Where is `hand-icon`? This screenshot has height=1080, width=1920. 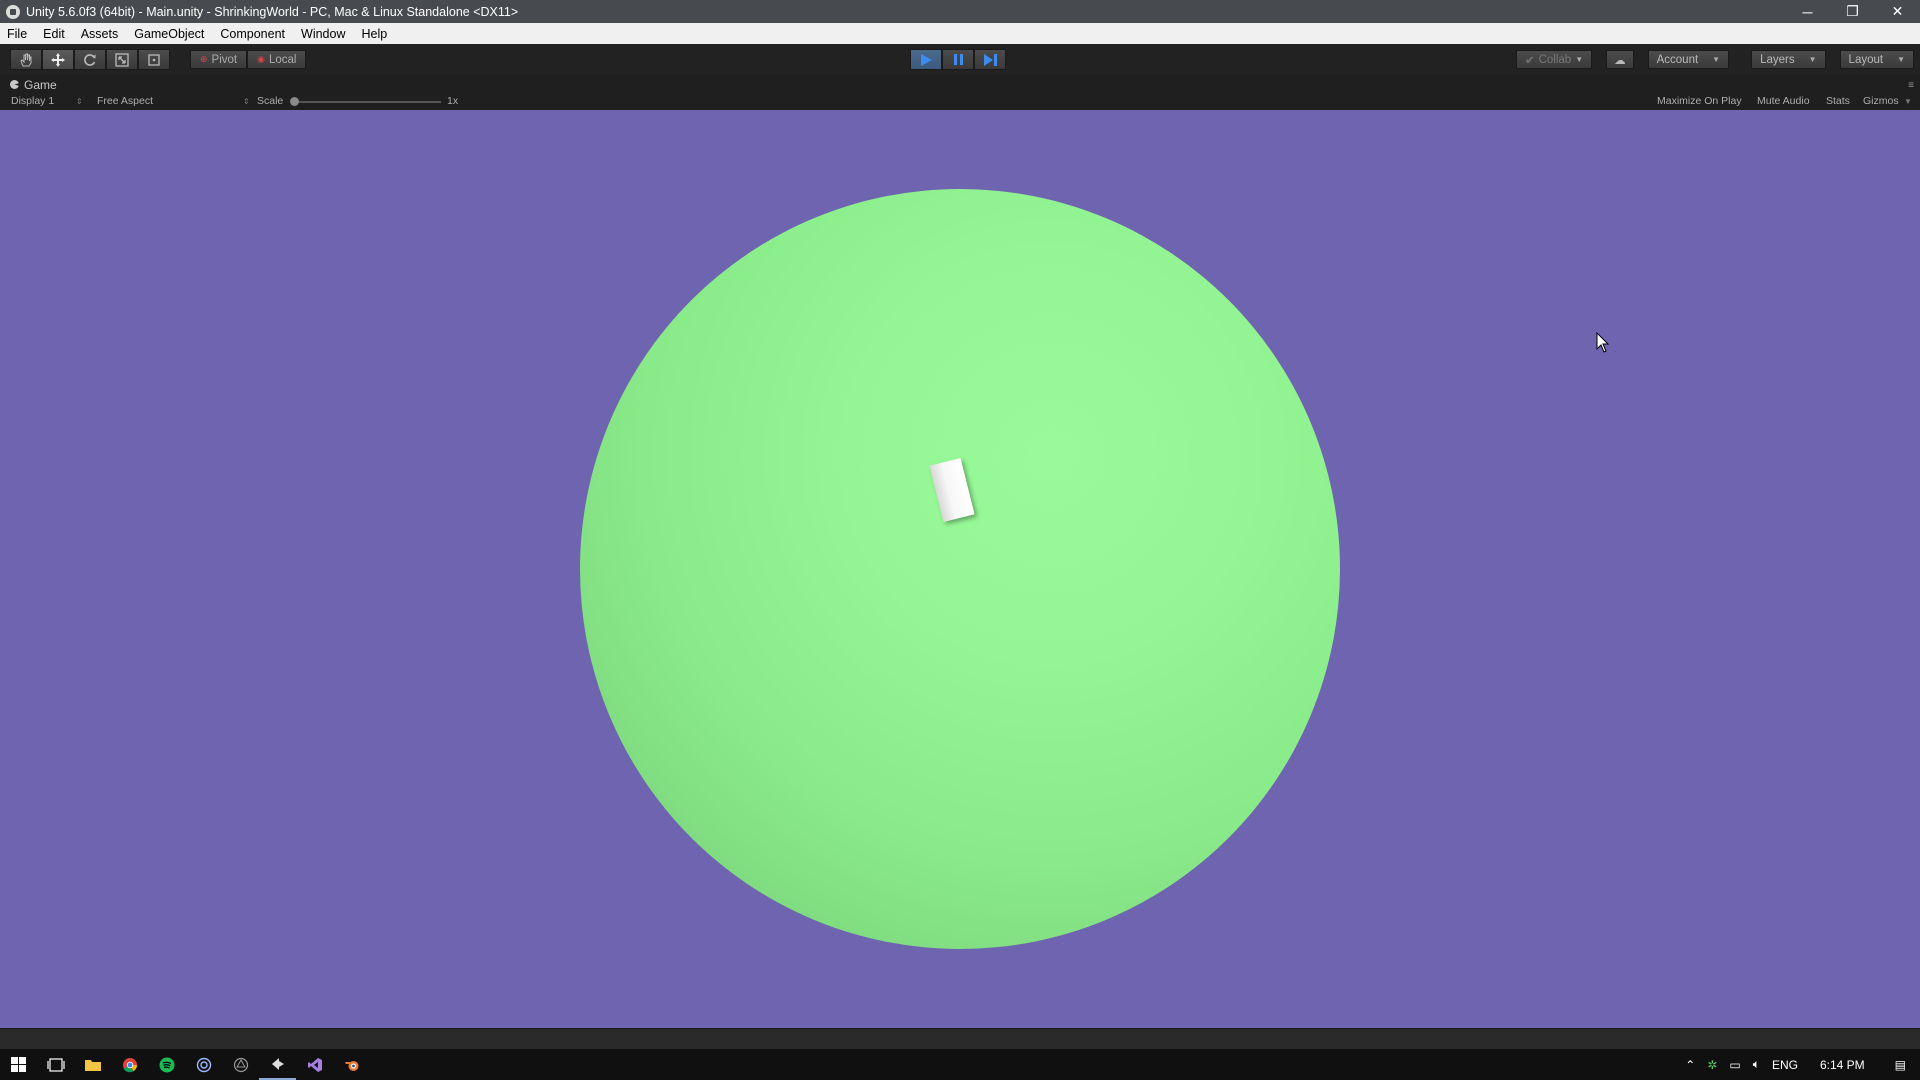
hand-icon is located at coordinates (26, 59).